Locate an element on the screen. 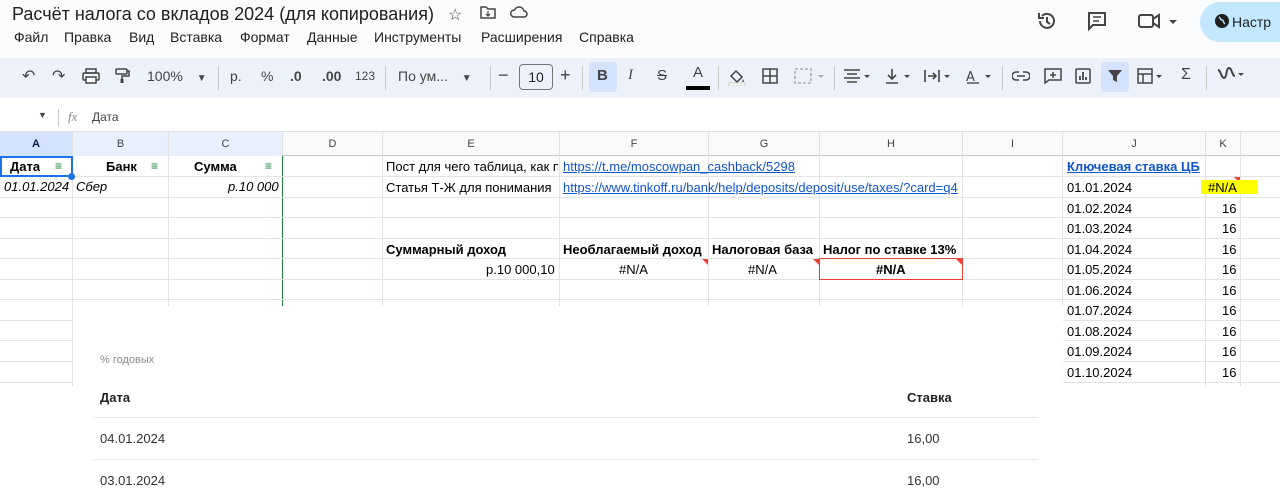 This screenshot has width=1280, height=491. cell-a2: 01.01.2024 is located at coordinates (36, 186).